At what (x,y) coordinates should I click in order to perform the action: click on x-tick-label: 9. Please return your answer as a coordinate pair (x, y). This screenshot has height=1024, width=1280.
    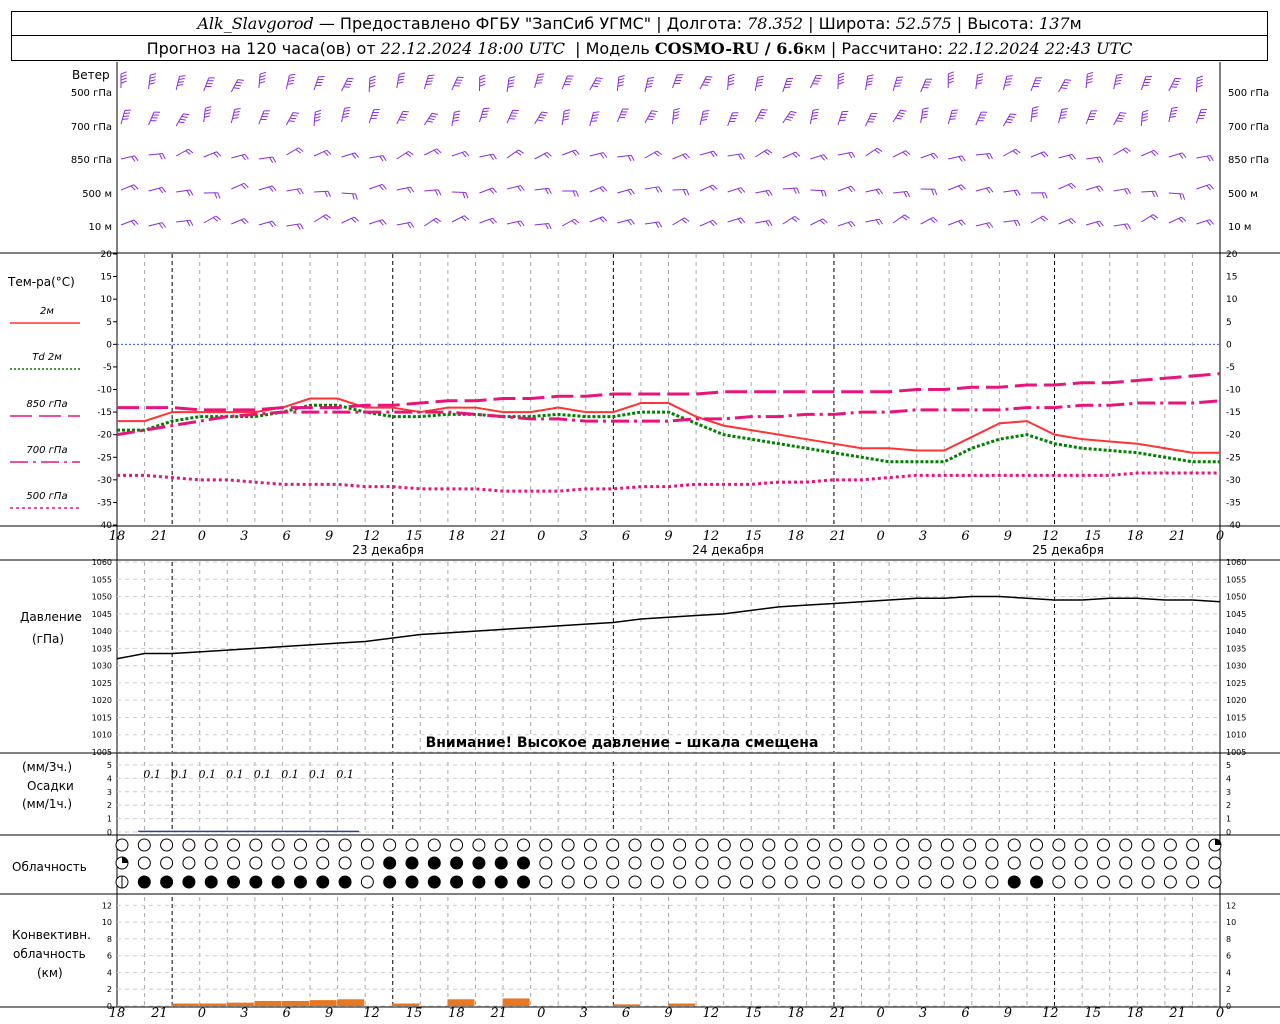
    Looking at the image, I should click on (1008, 536).